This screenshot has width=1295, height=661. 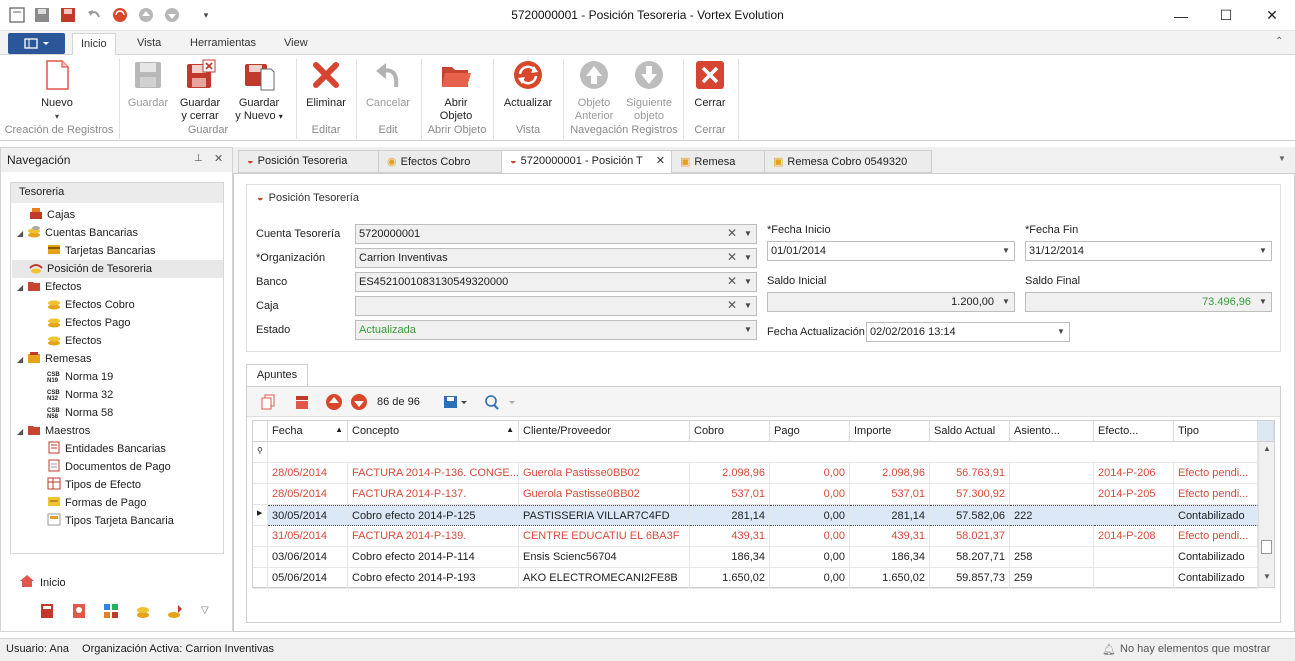 I want to click on column-cliente: Cliente/Proveedor, so click(x=604, y=431).